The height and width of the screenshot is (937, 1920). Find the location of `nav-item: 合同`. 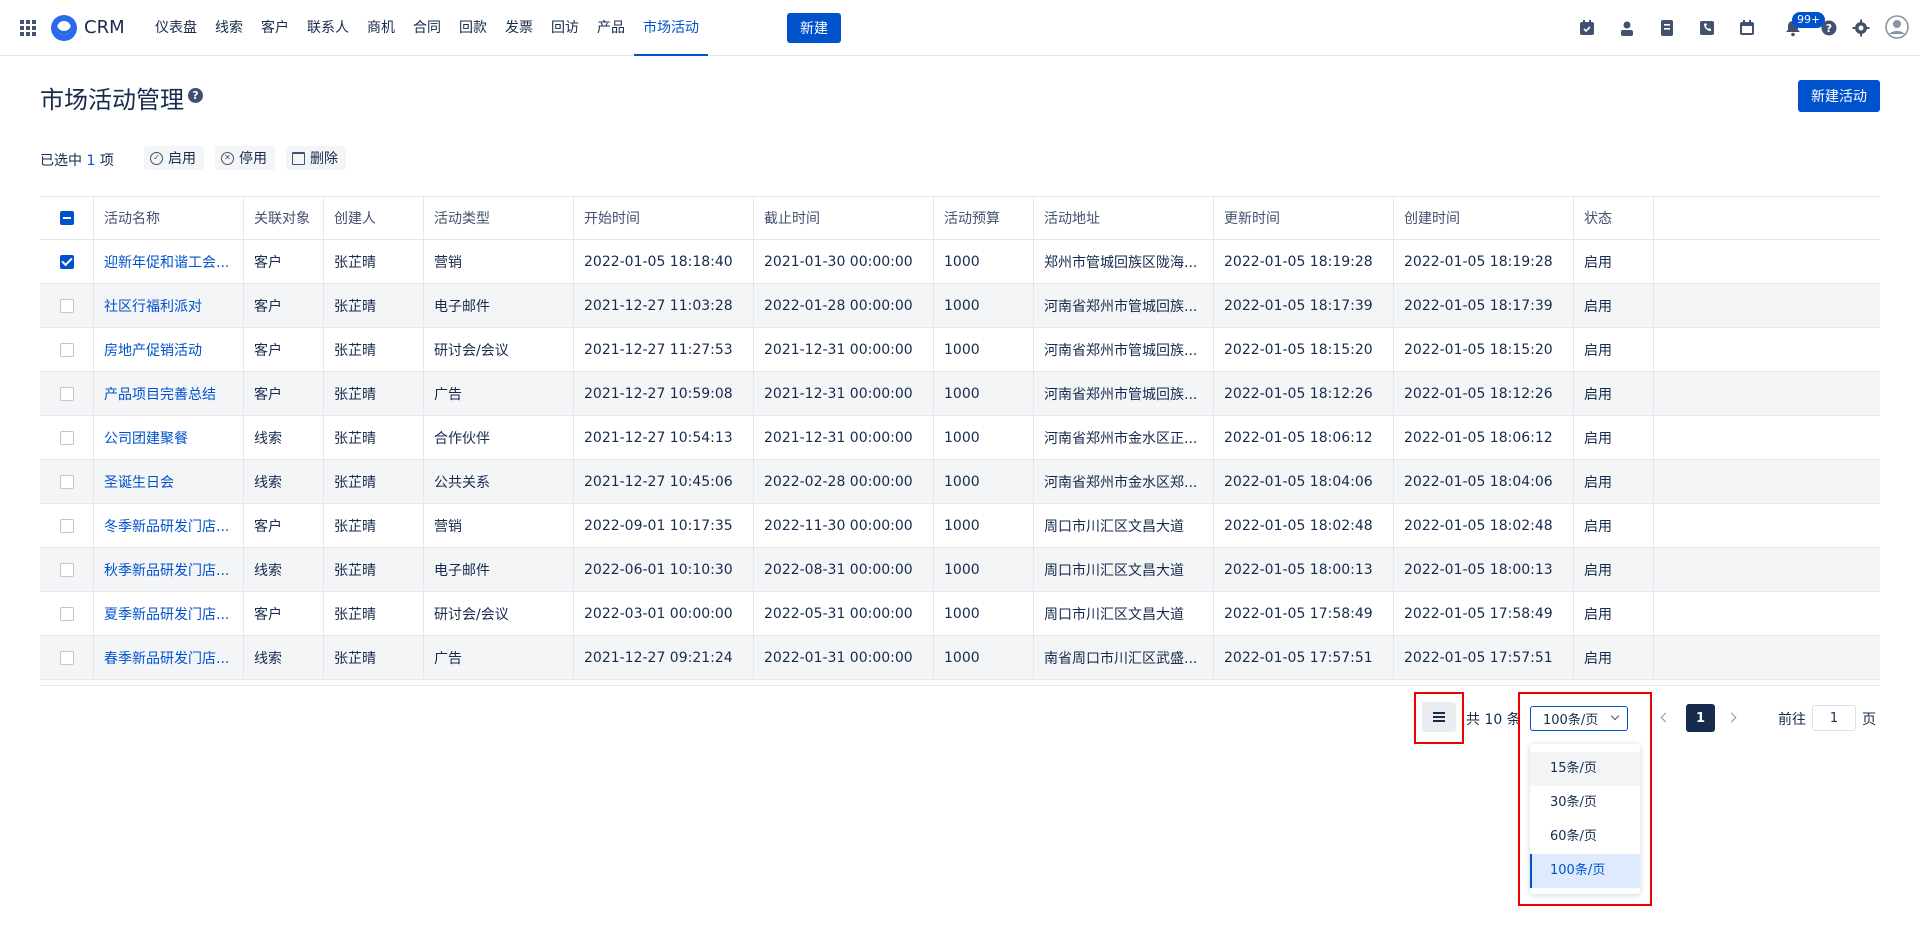

nav-item: 合同 is located at coordinates (427, 28).